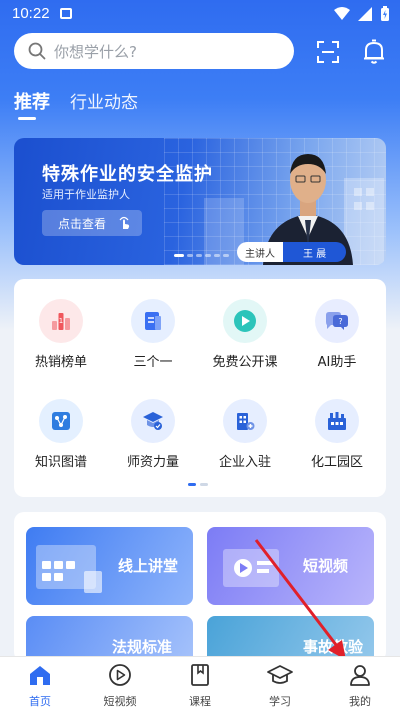 The image size is (400, 711). Describe the element at coordinates (153, 321) in the screenshot. I see `document-icon` at that location.